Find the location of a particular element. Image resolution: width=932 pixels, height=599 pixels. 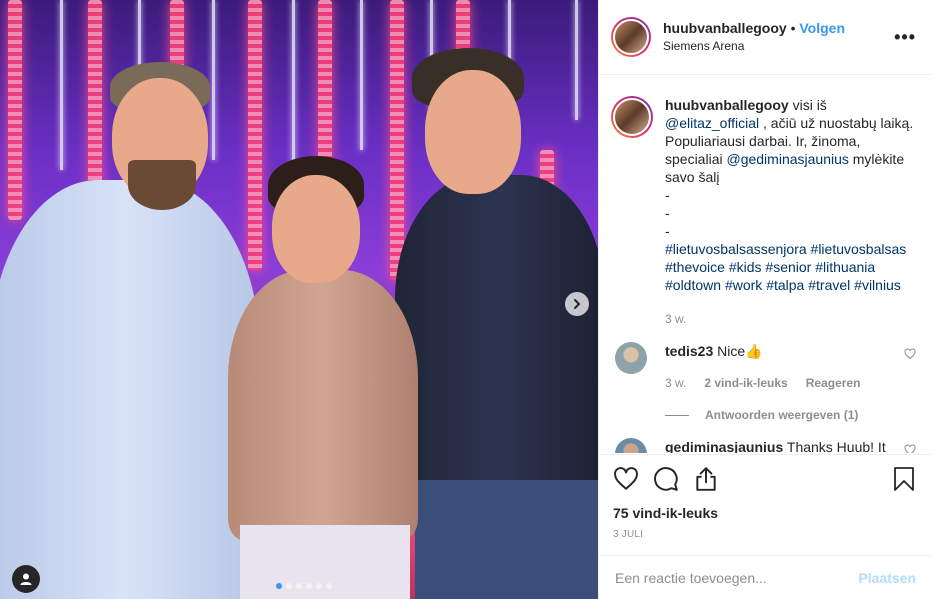

user-icon is located at coordinates (26, 579).